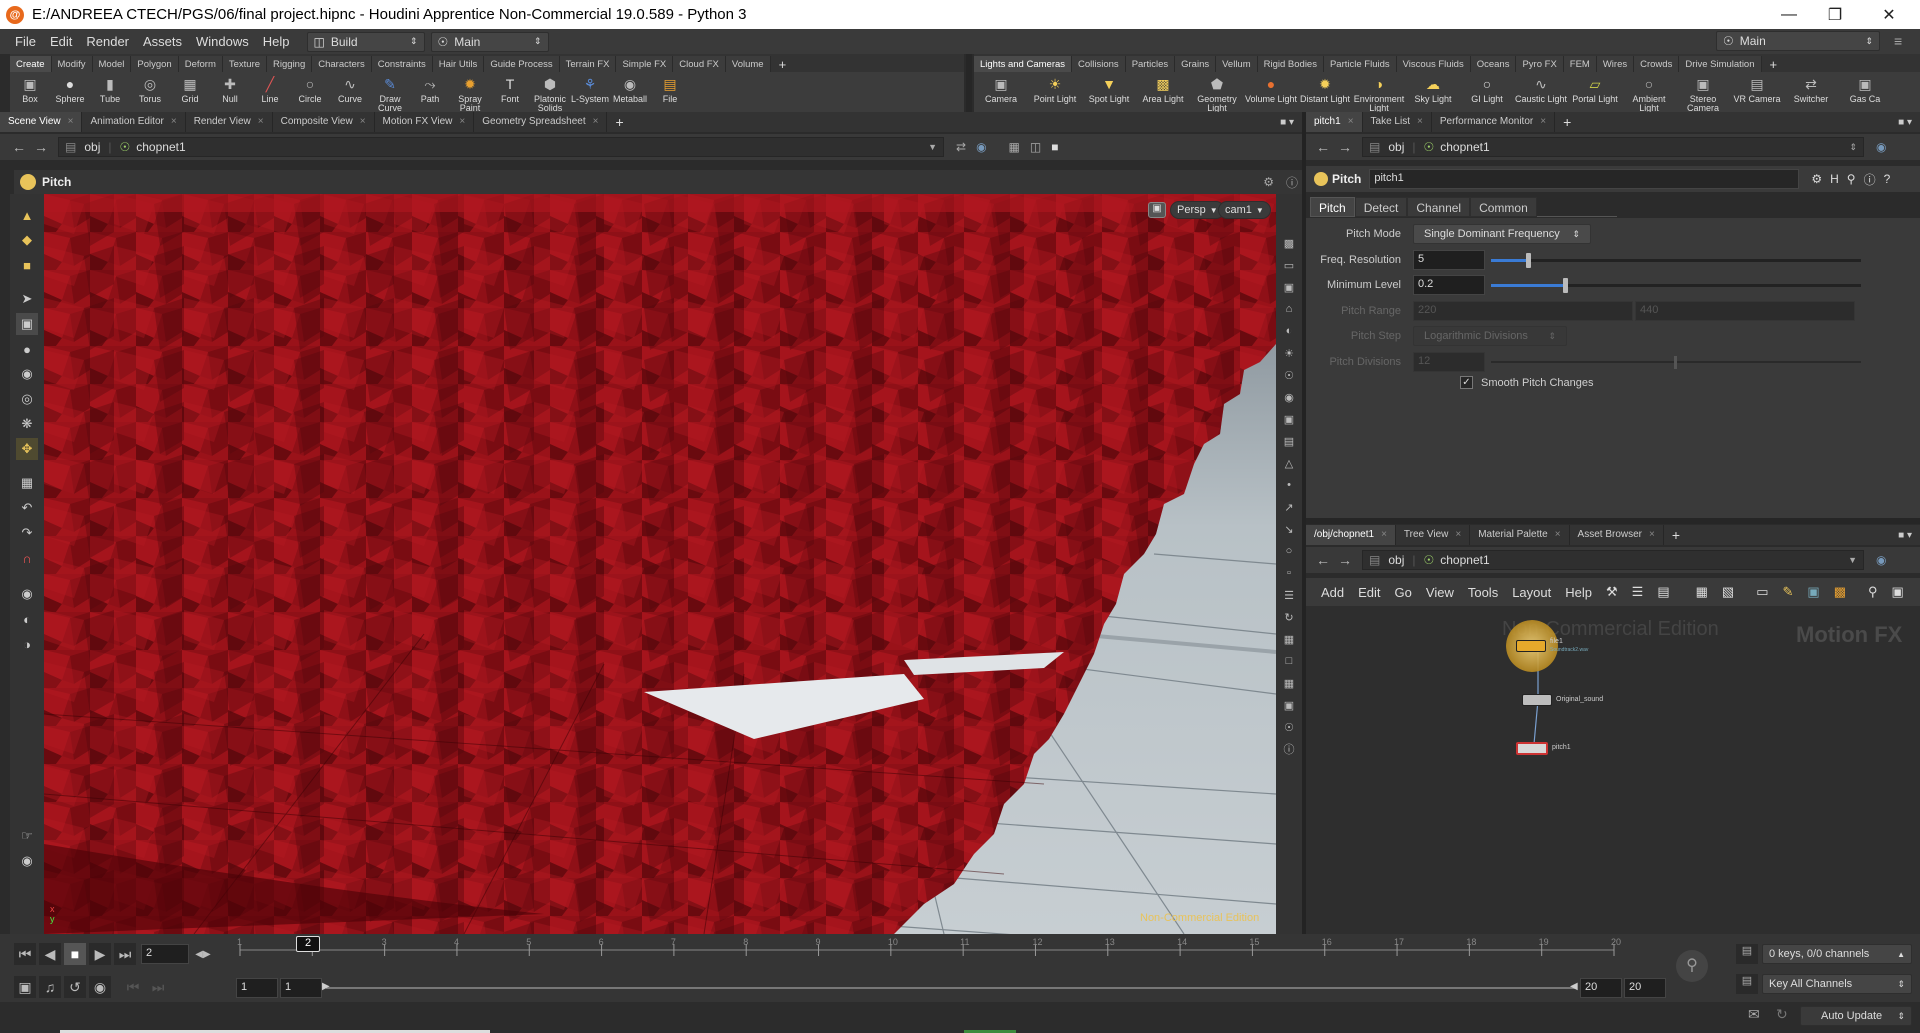  Describe the element at coordinates (1054, 147) in the screenshot. I see `maximize-pane-icon: ■` at that location.